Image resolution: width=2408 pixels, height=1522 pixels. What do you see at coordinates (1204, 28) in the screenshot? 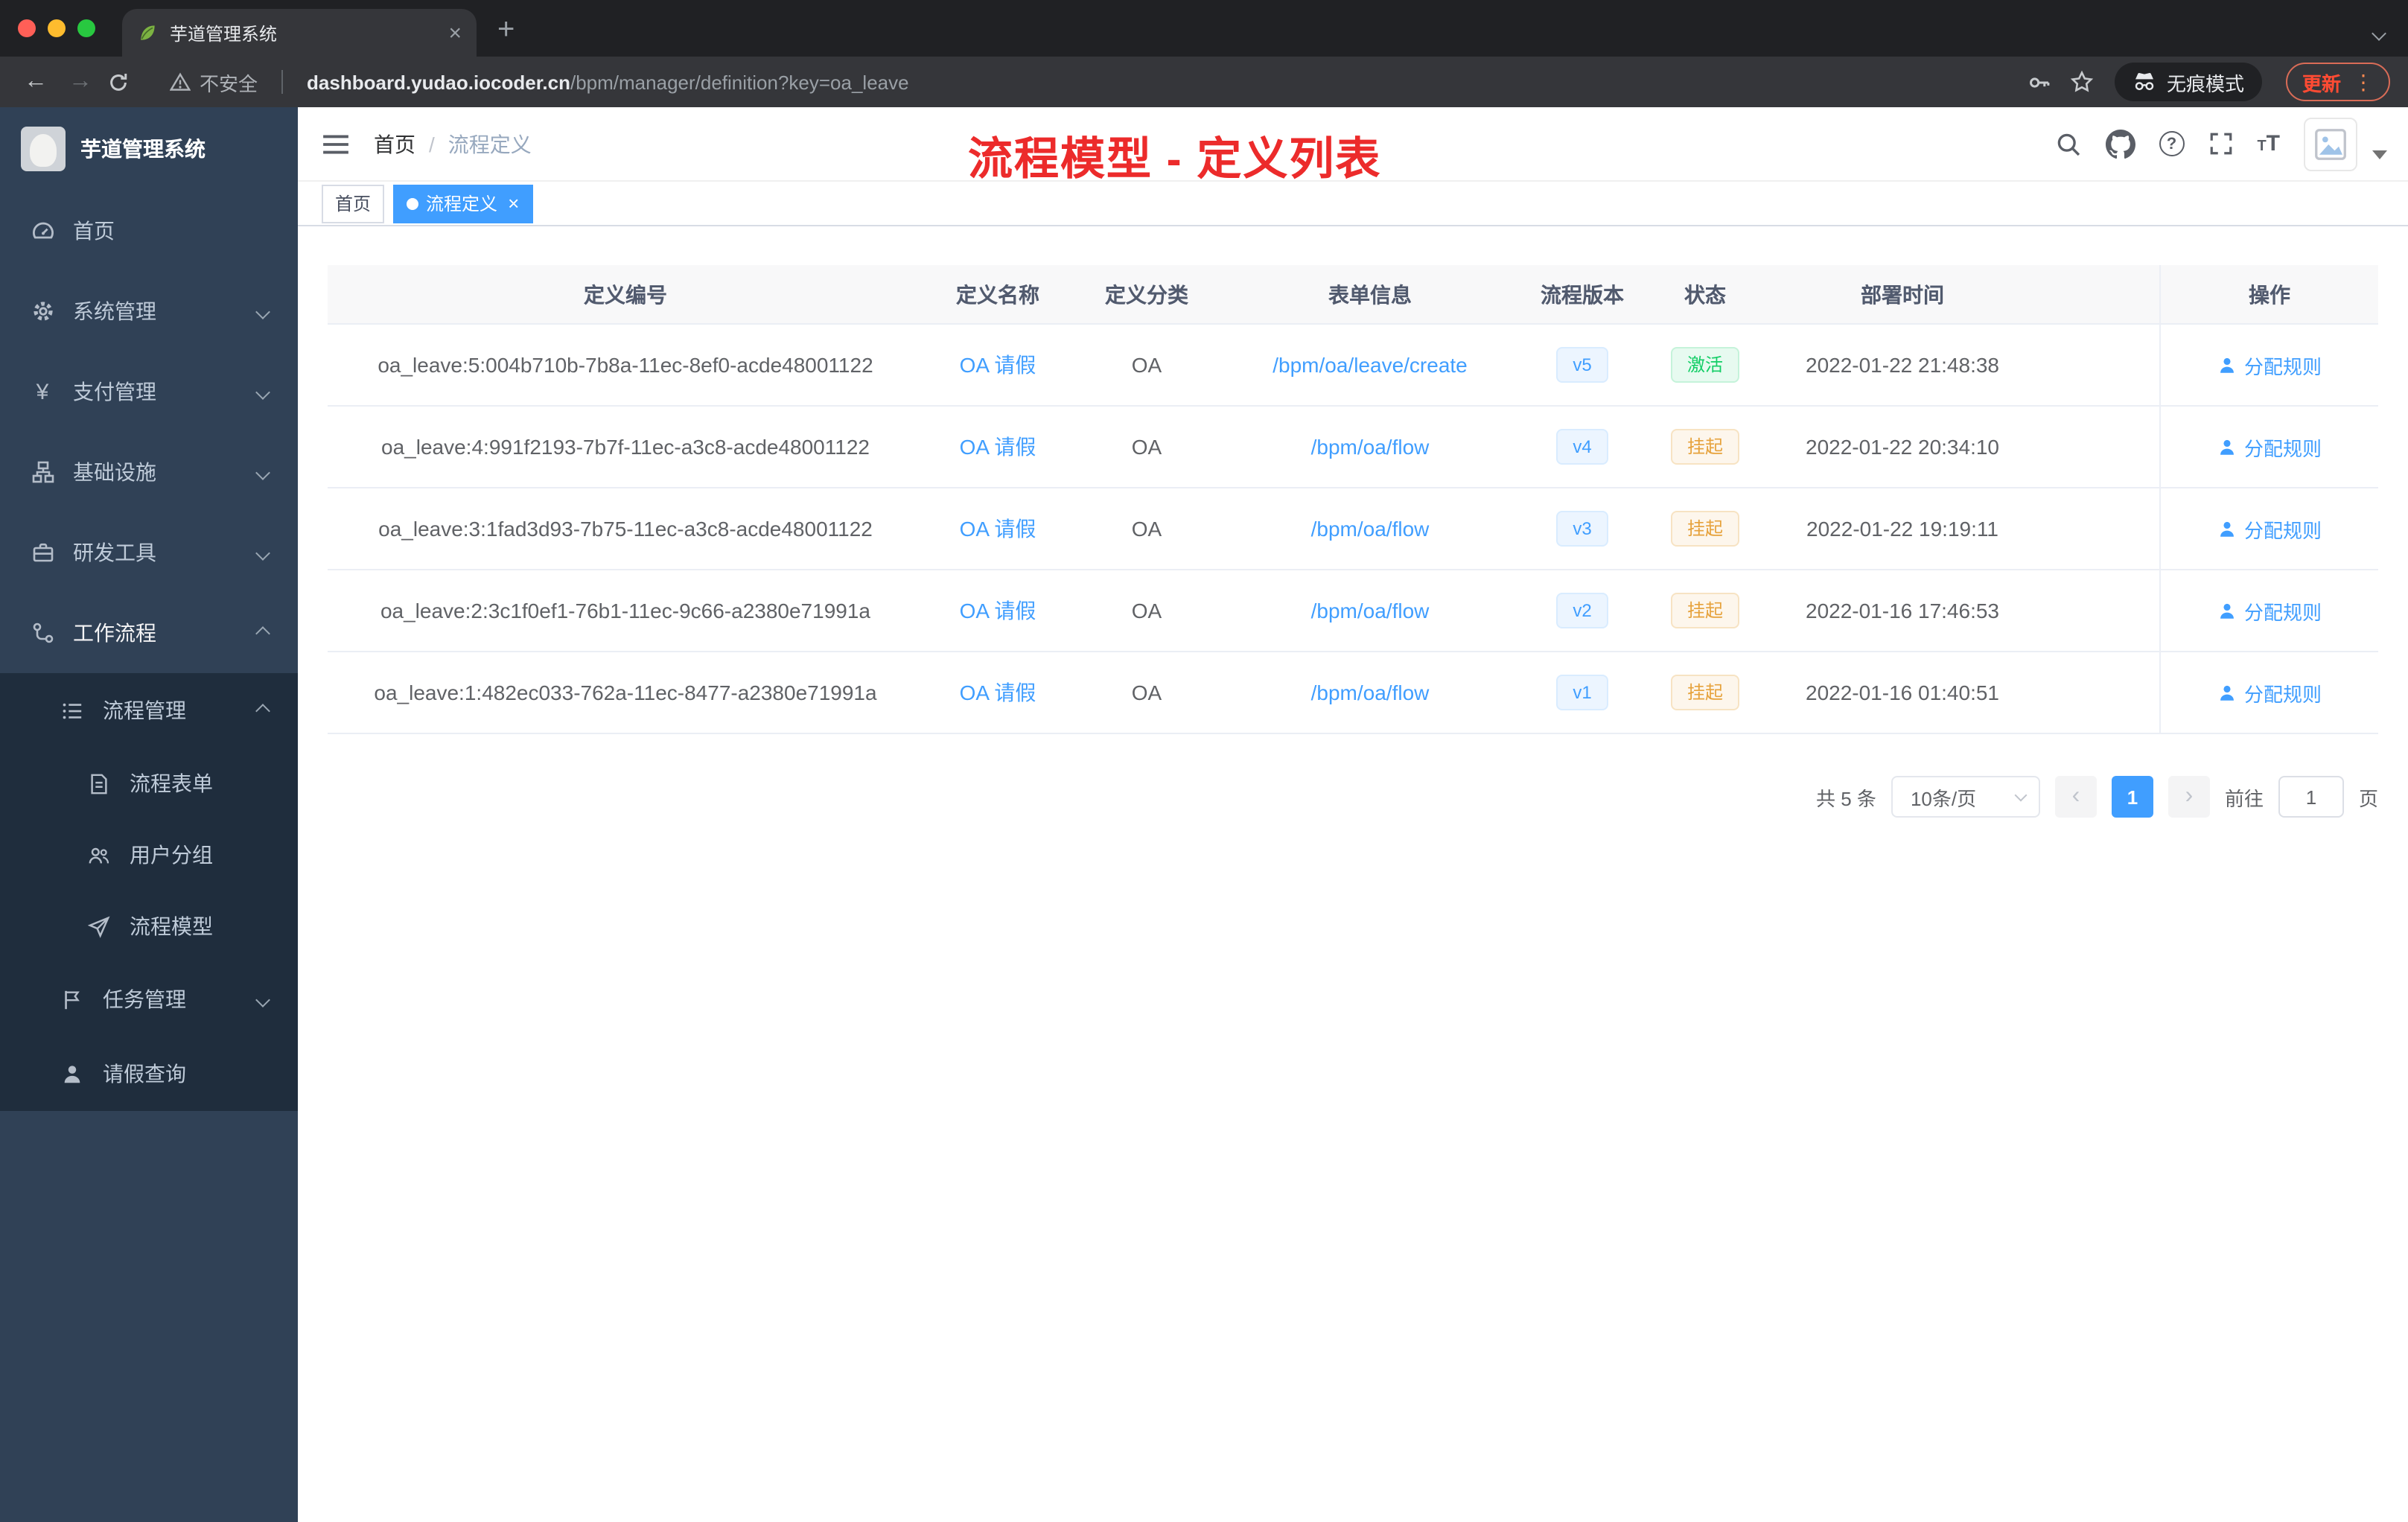
I see `tab-strip: 芋道管理系统 × +` at bounding box center [1204, 28].